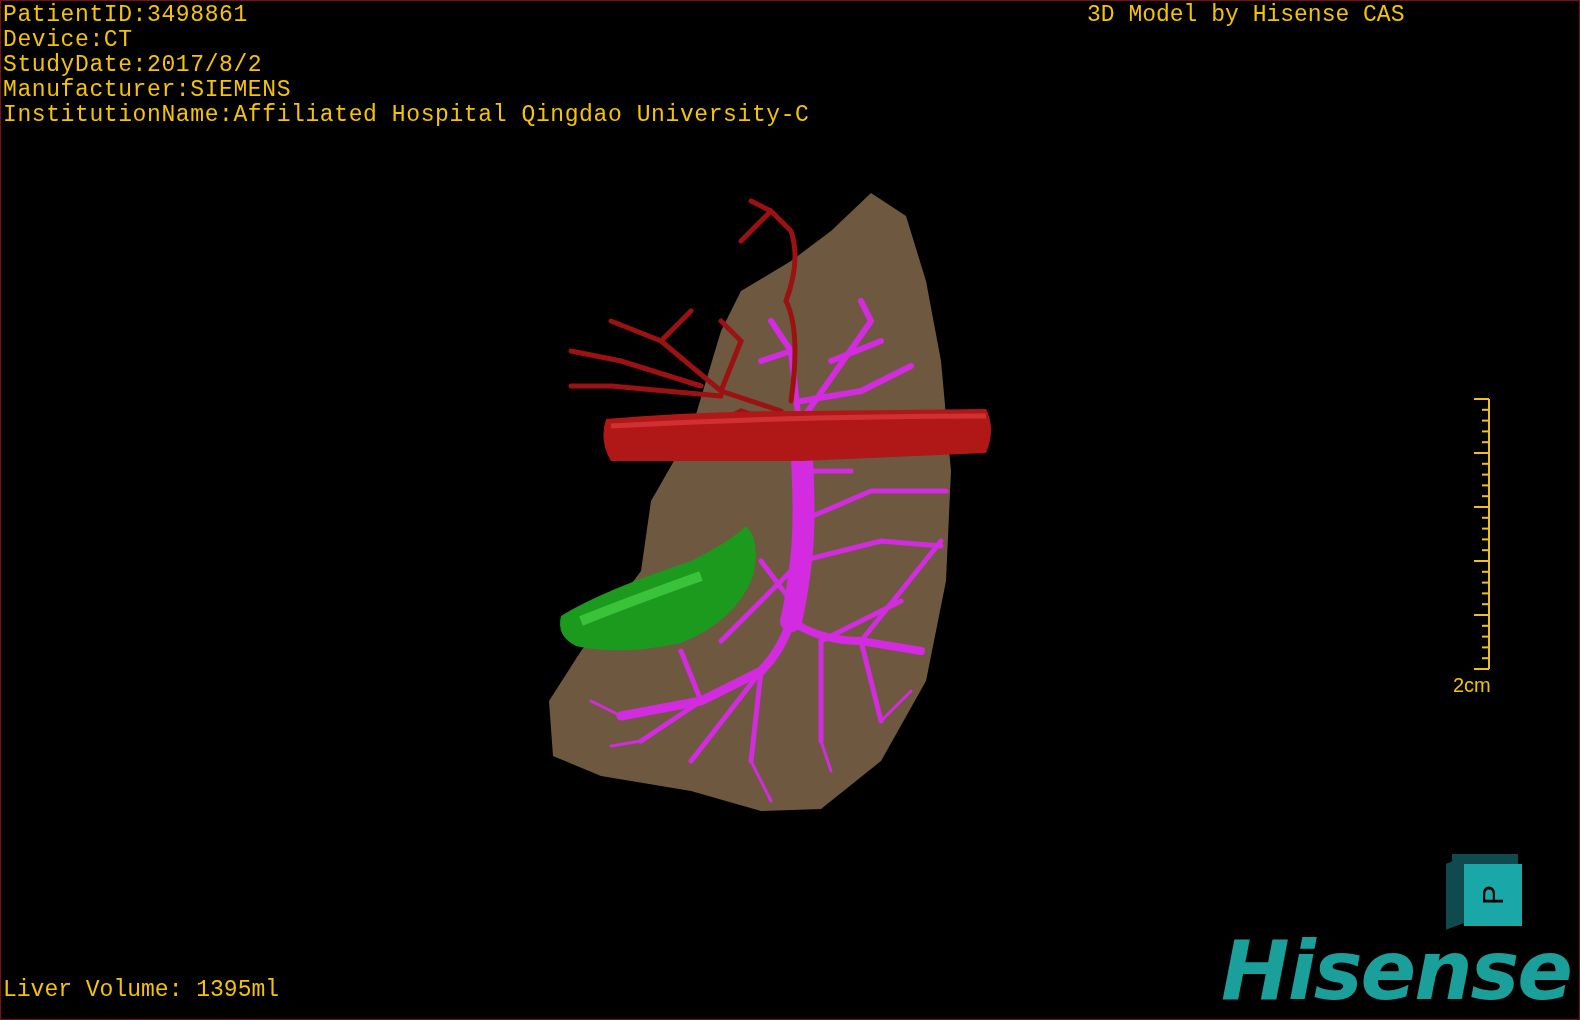 This screenshot has width=1580, height=1020. What do you see at coordinates (133, 65) in the screenshot?
I see `patient-info-line: StudyDate:2017/8/2` at bounding box center [133, 65].